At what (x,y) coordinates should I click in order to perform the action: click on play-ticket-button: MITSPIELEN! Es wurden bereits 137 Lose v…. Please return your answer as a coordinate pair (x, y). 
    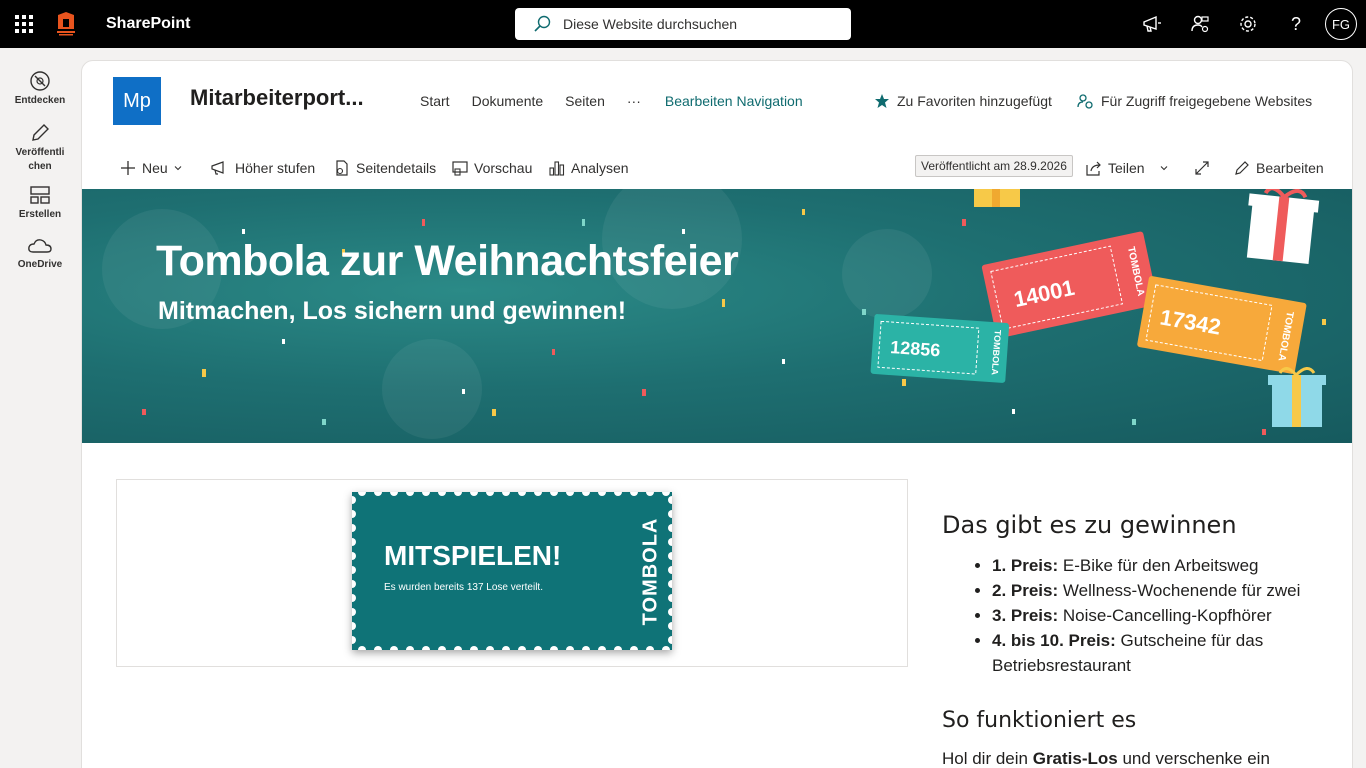
    Looking at the image, I should click on (512, 571).